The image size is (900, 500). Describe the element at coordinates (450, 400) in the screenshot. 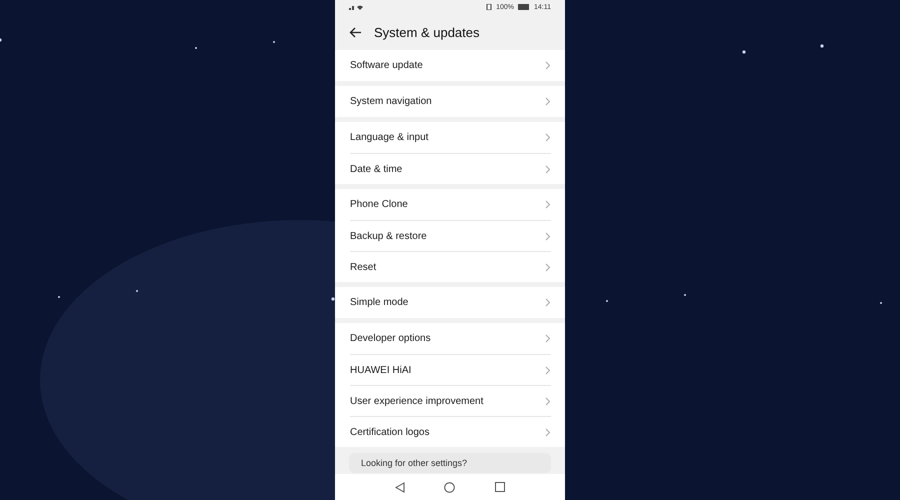

I see `settings-item: User experience improvement` at that location.